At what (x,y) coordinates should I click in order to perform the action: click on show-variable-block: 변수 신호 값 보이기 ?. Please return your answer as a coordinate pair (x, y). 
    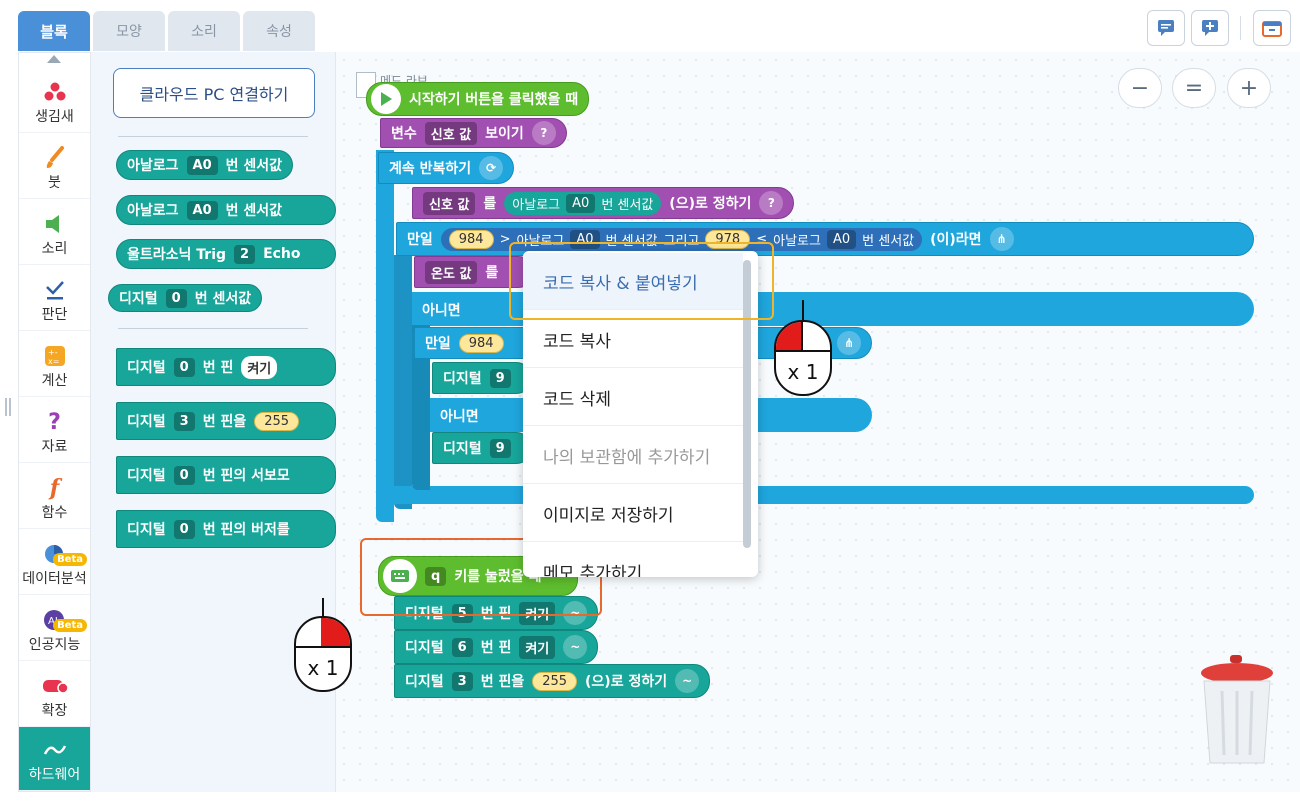
    Looking at the image, I should click on (473, 133).